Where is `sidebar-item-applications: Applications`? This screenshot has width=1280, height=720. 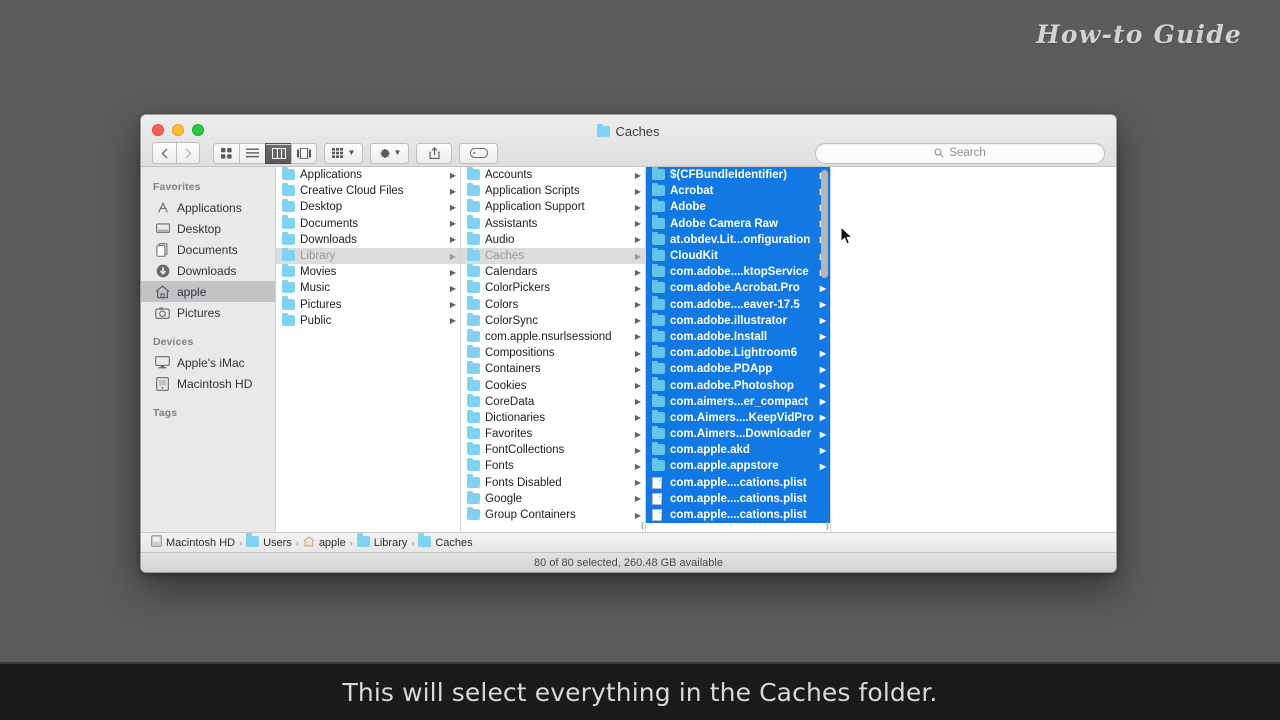
sidebar-item-applications: Applications is located at coordinates (208, 207).